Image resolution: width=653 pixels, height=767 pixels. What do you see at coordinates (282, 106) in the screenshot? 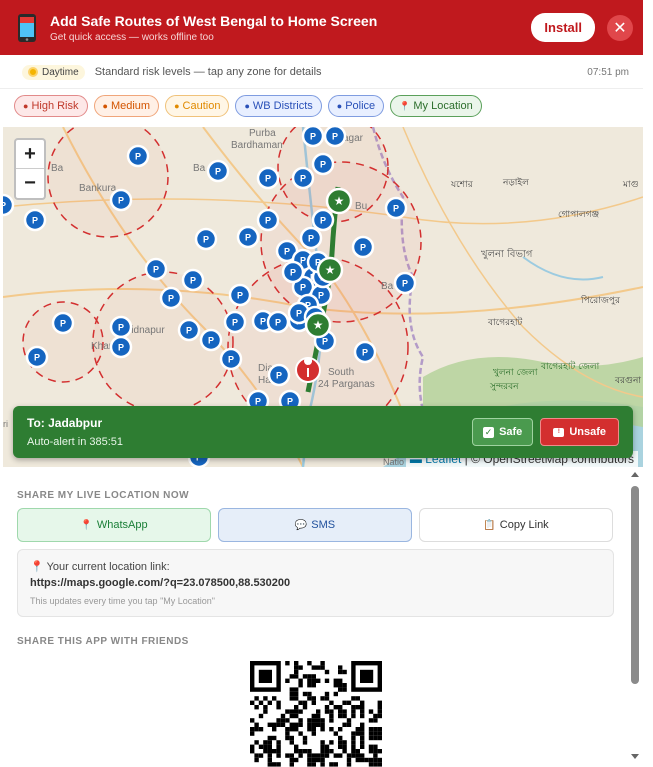
I see `filter-label: WB Districts` at bounding box center [282, 106].